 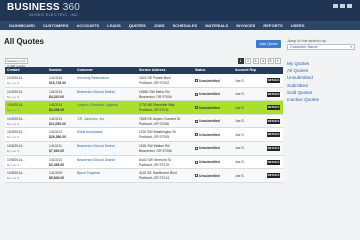 I want to click on col-status: Status, so click(x=200, y=70).